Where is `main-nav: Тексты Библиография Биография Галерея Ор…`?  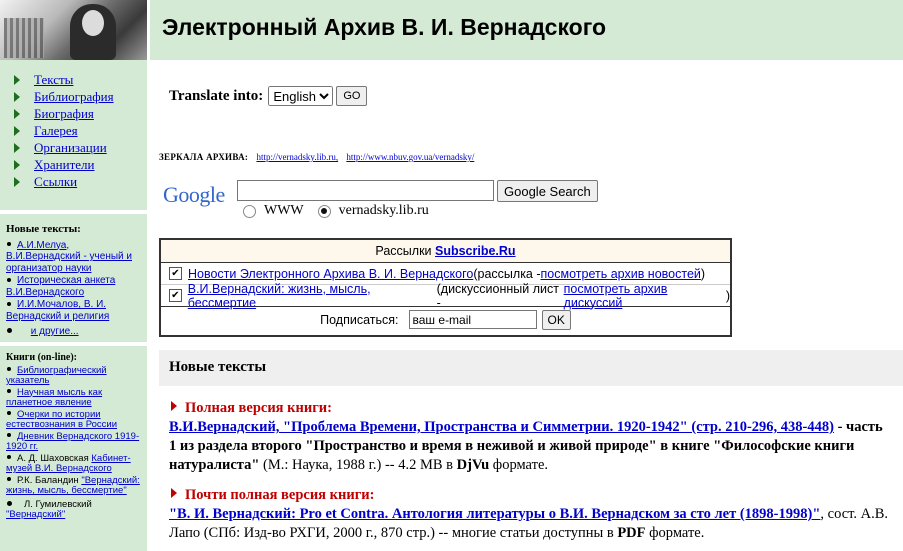
main-nav: Тексты Библиография Биография Галерея Ор… is located at coordinates (64, 130).